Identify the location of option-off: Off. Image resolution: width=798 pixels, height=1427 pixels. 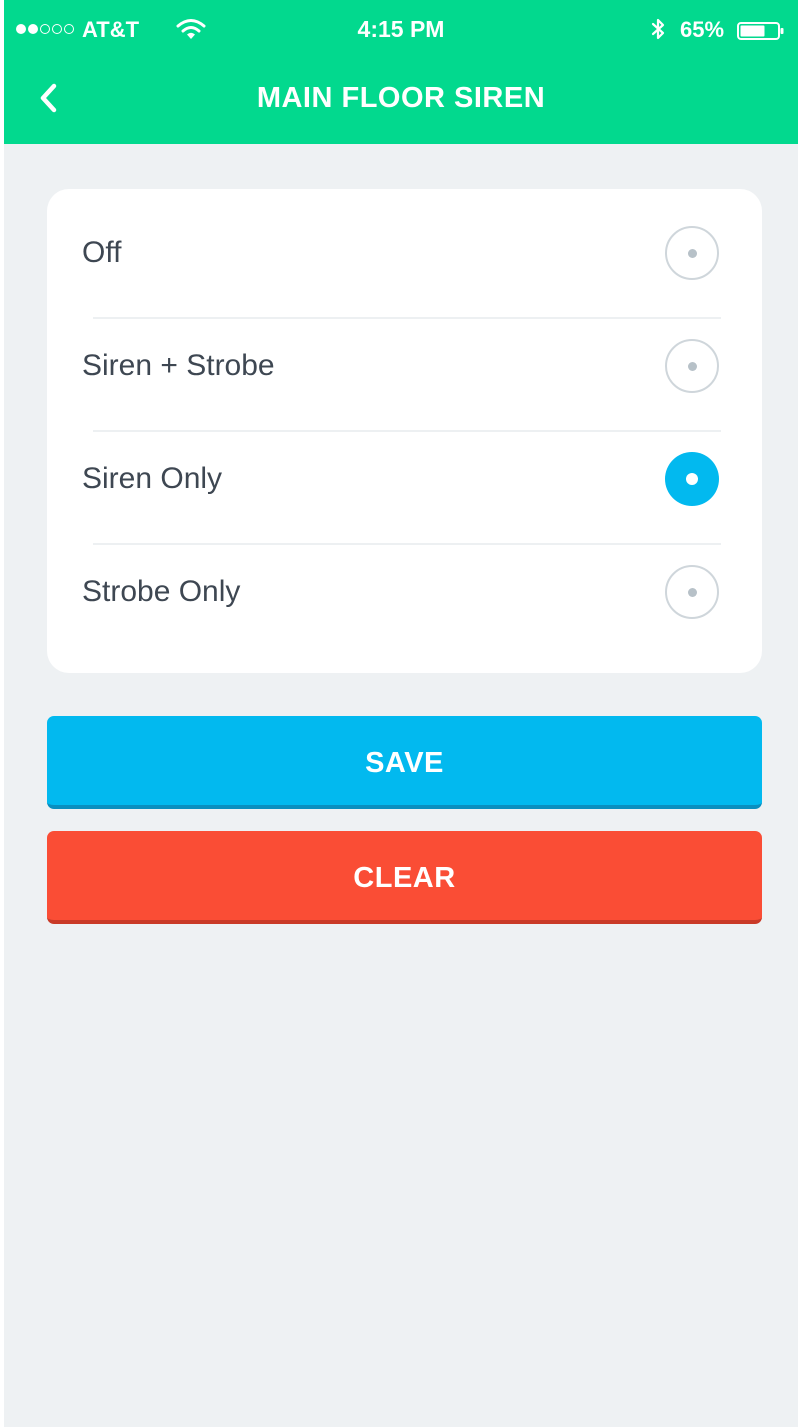
(404, 245).